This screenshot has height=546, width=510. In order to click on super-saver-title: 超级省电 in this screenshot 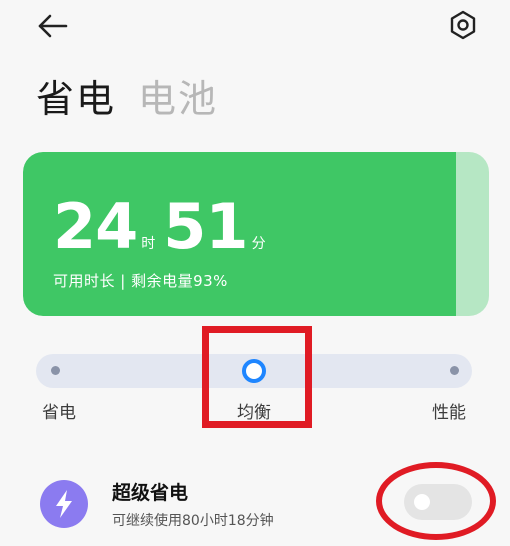, I will do `click(150, 493)`.